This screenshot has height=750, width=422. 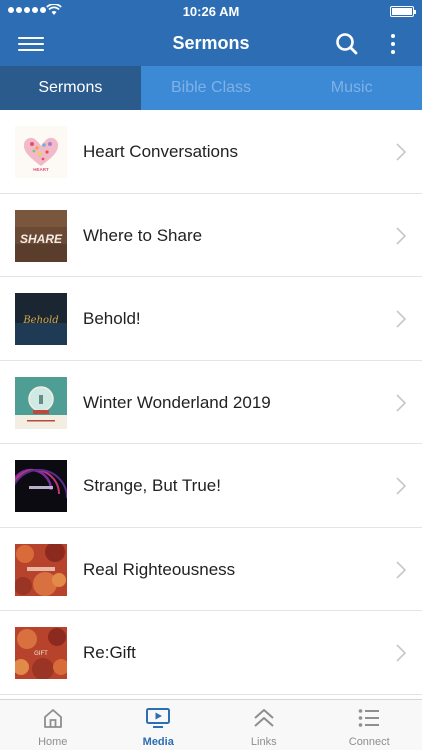 What do you see at coordinates (70, 88) in the screenshot?
I see `tab-sermons: Sermons` at bounding box center [70, 88].